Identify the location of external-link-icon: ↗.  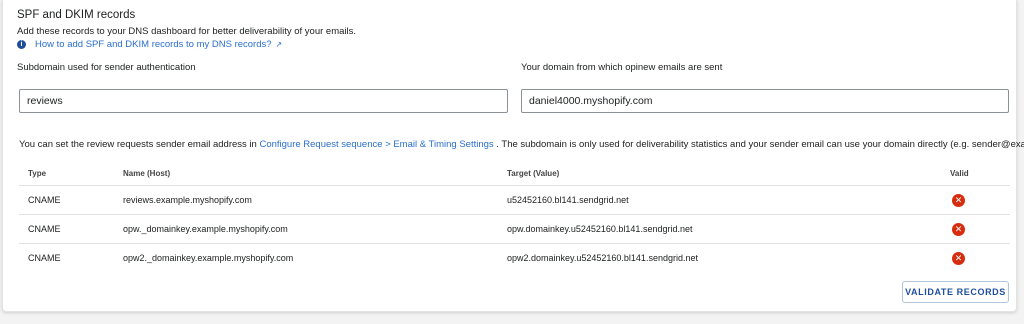
(279, 44).